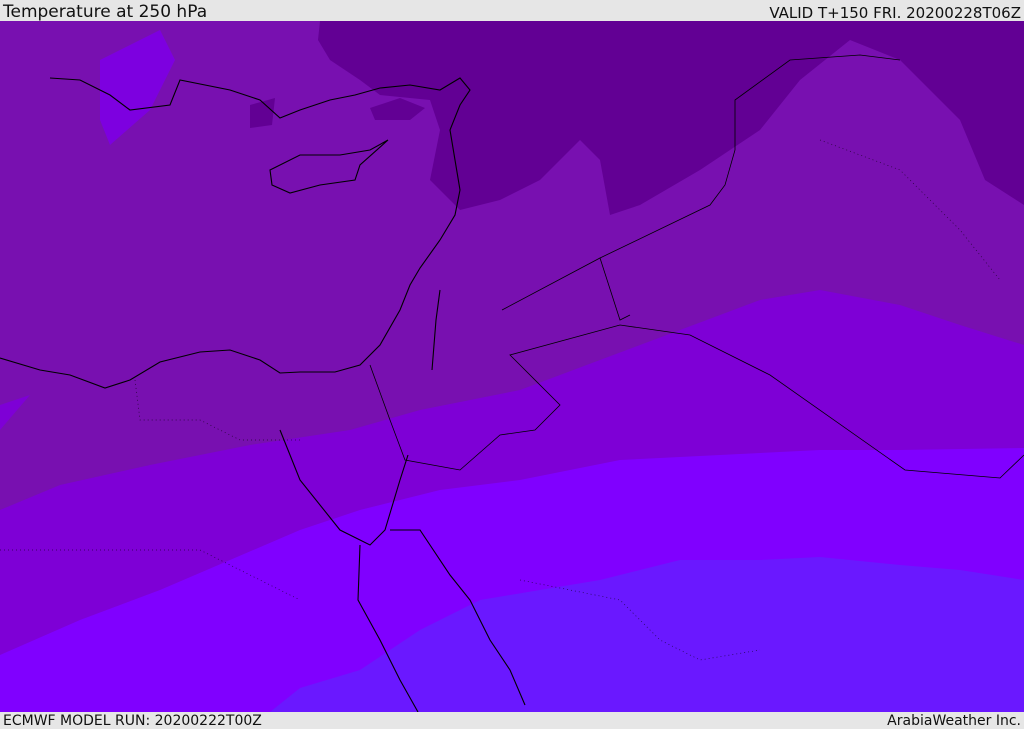  I want to click on credit: ArabiaWeather Inc., so click(954, 721).